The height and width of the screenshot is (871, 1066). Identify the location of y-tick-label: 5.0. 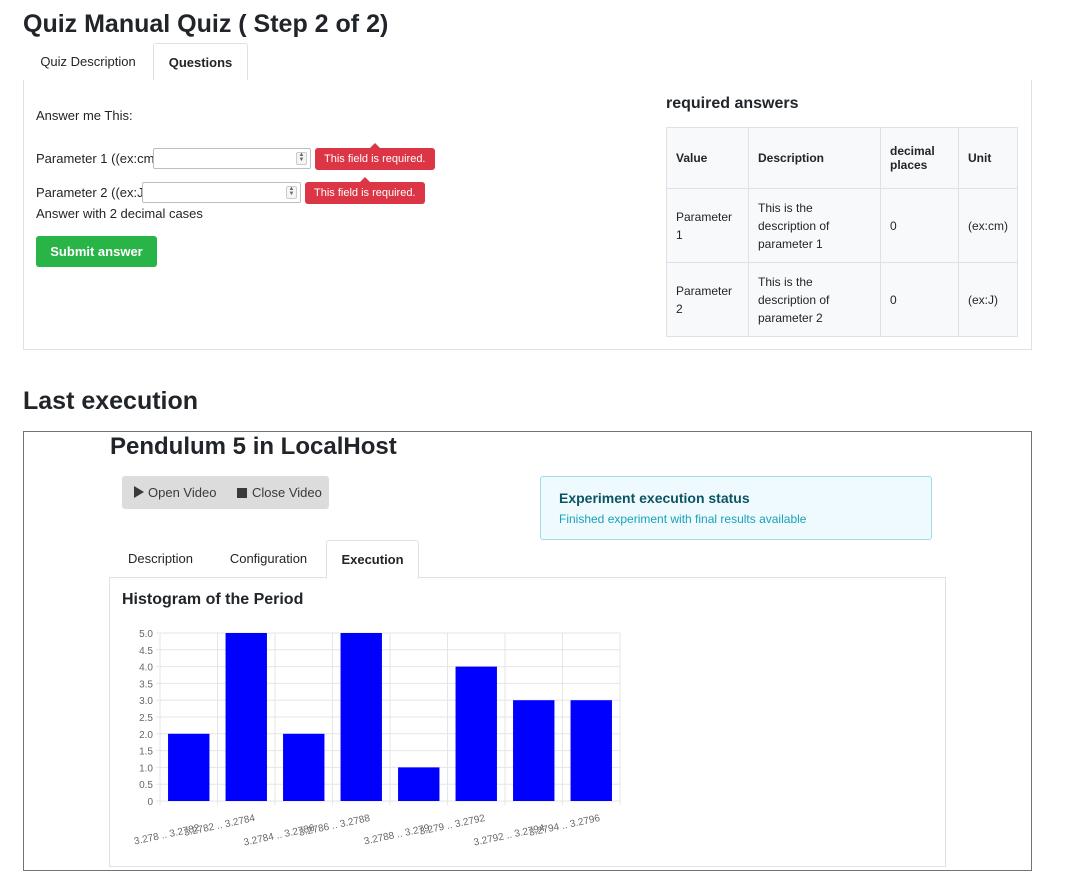
(146, 634).